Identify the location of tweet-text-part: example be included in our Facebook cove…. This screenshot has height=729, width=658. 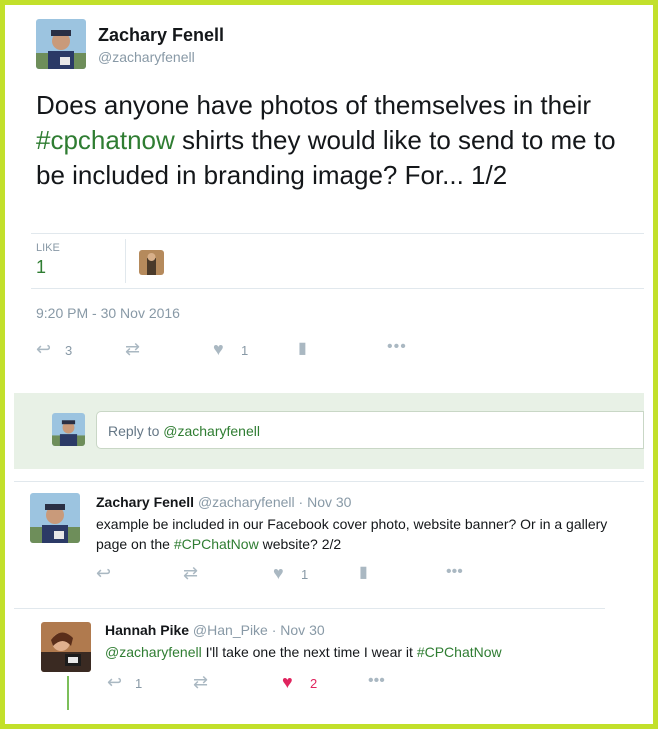
(352, 534).